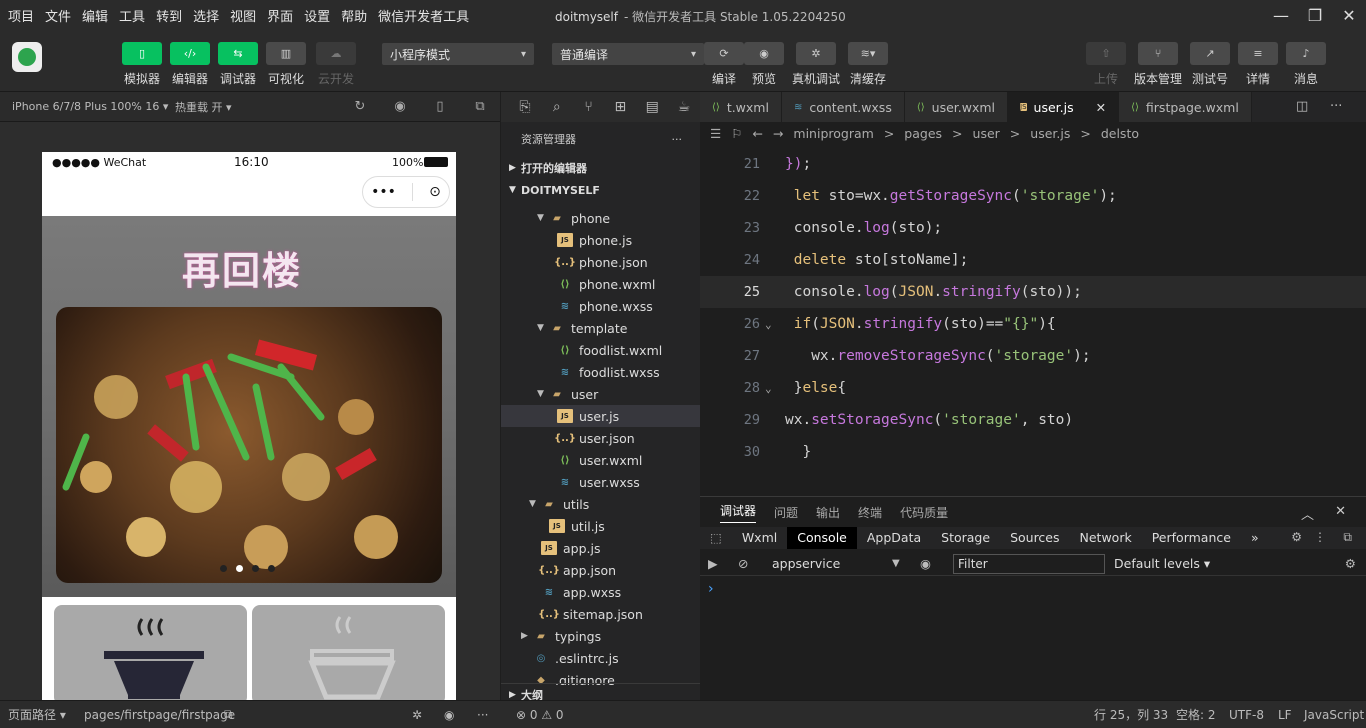  What do you see at coordinates (317, 15) in the screenshot?
I see `menu-item: 设置` at bounding box center [317, 15].